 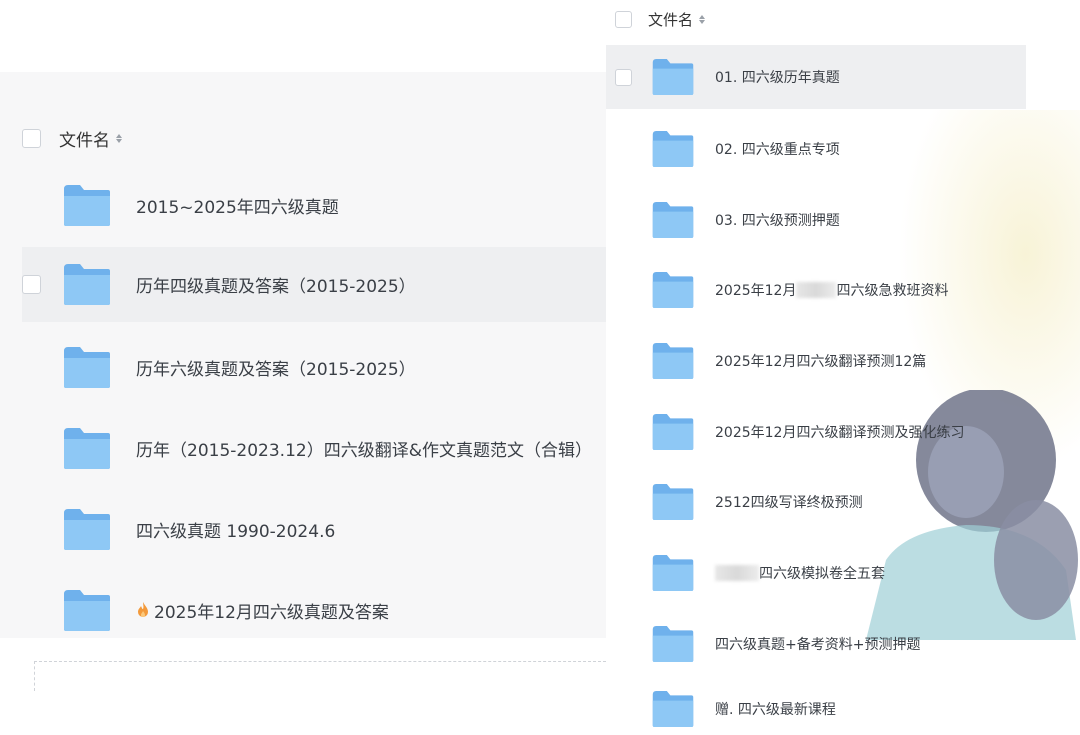 What do you see at coordinates (236, 531) in the screenshot?
I see `left-folder-name: 四六级真题 1990-2024.6` at bounding box center [236, 531].